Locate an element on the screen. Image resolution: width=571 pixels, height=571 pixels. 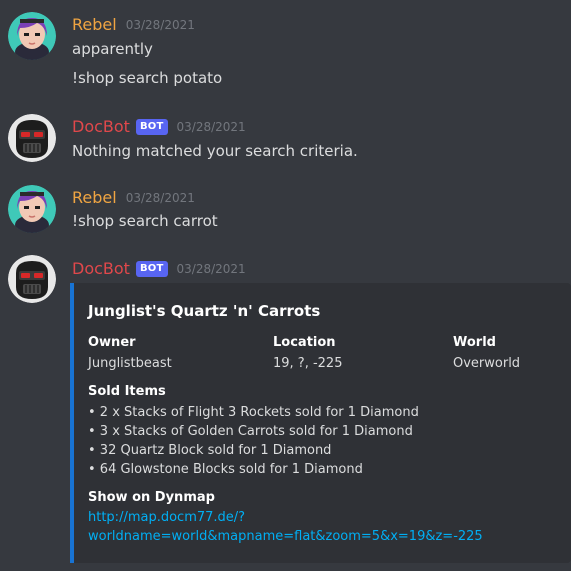
embed-field-value: Junglistbeast is located at coordinates (130, 363).